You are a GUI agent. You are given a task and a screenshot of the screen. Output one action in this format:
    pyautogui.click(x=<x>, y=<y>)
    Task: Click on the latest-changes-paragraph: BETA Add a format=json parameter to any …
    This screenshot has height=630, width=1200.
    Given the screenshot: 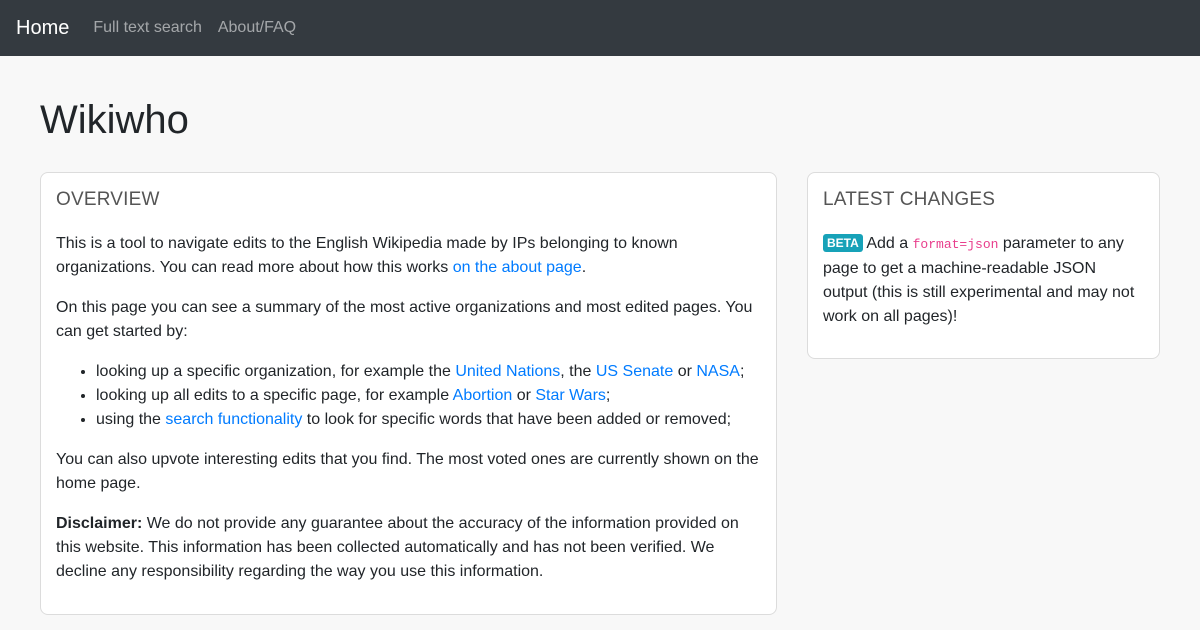 What is the action you would take?
    pyautogui.click(x=983, y=280)
    